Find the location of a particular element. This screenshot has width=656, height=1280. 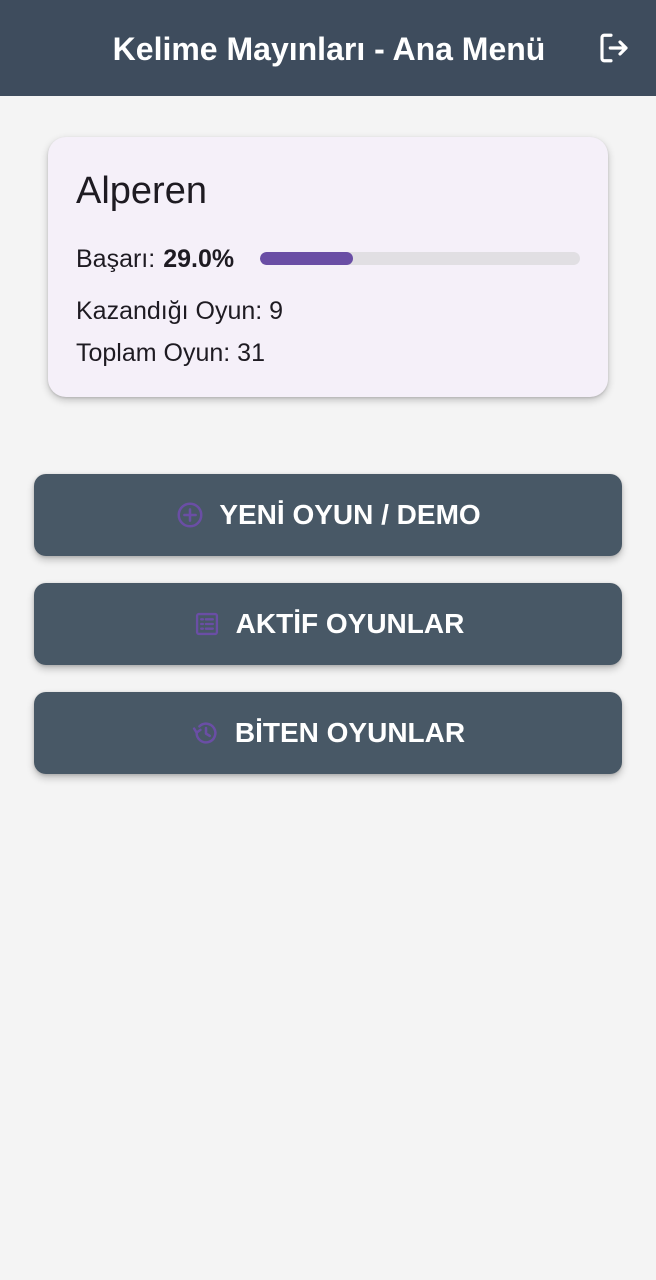

active-games-label: AKTİF OYUNLAR is located at coordinates (350, 623).